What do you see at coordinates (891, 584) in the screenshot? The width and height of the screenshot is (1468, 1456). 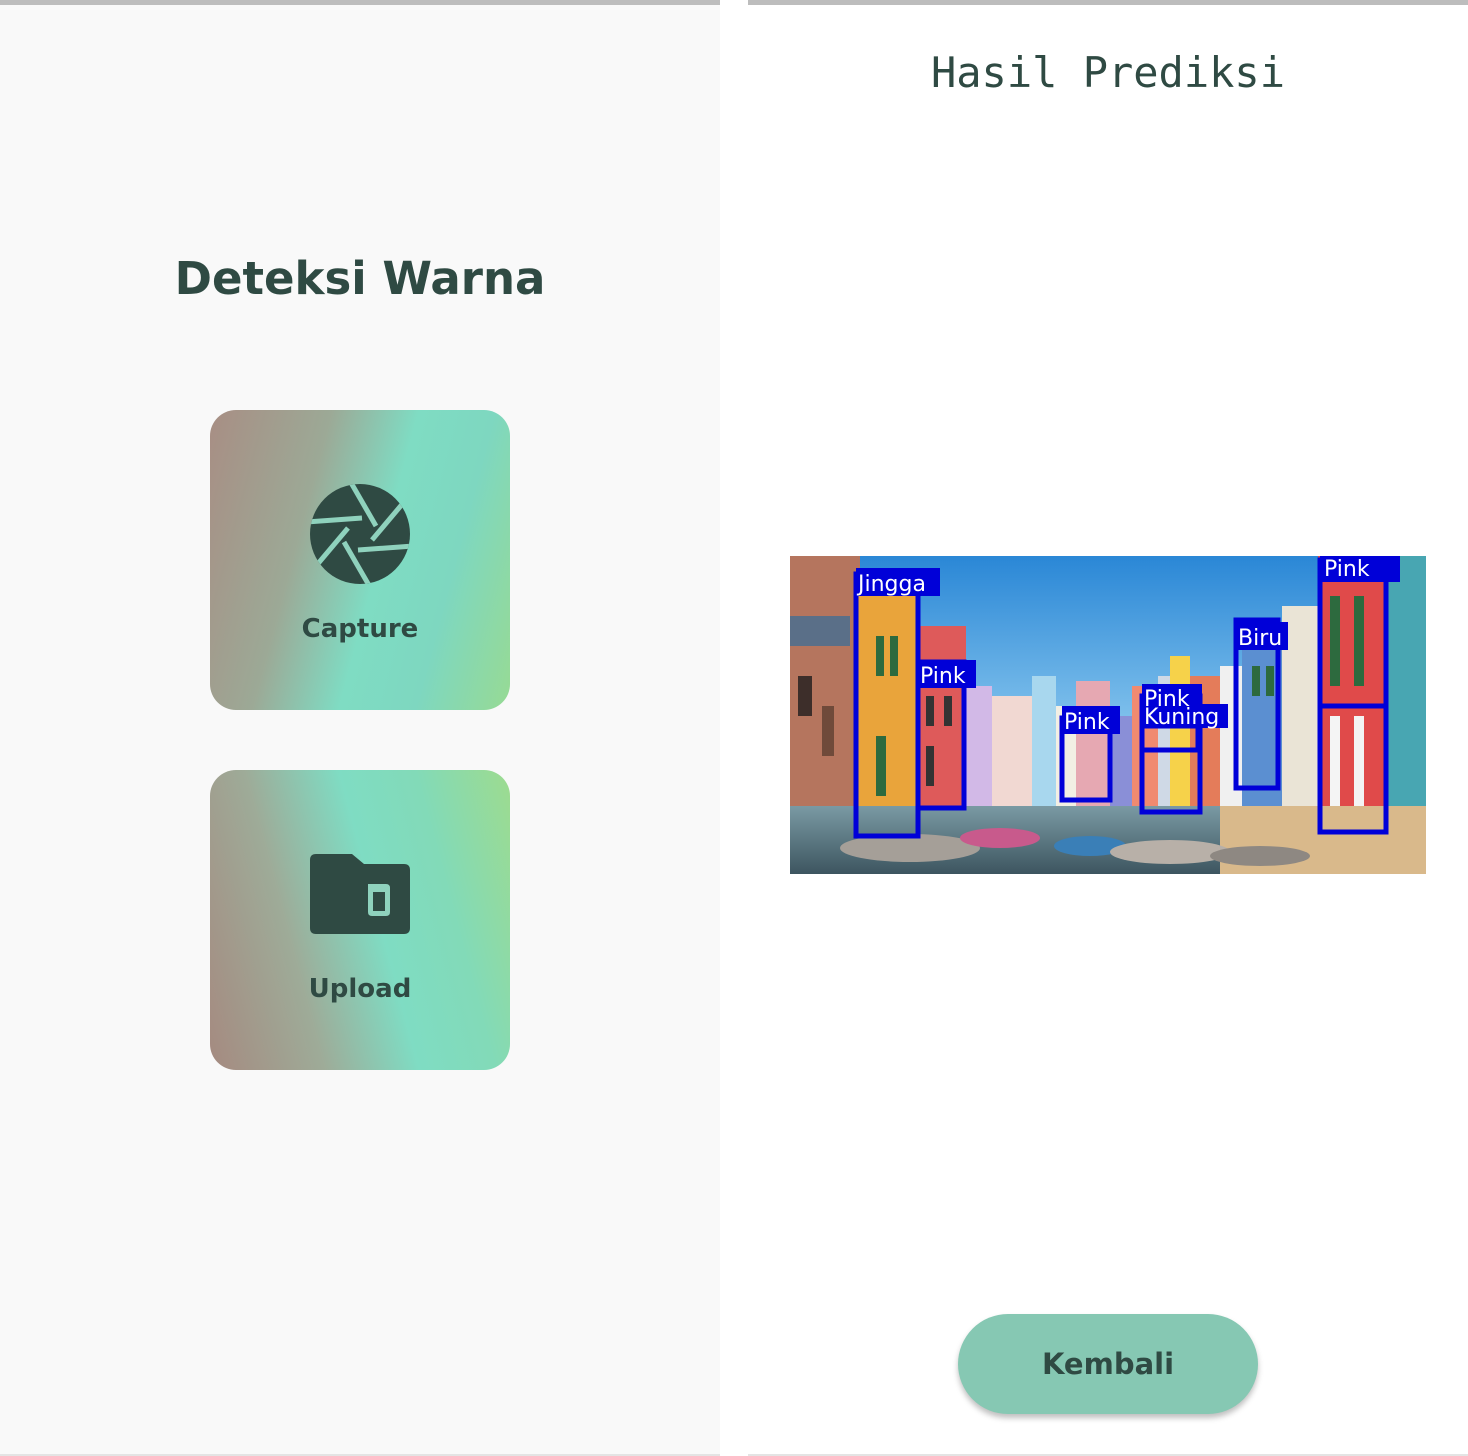 I see `detection-label: Jingga` at bounding box center [891, 584].